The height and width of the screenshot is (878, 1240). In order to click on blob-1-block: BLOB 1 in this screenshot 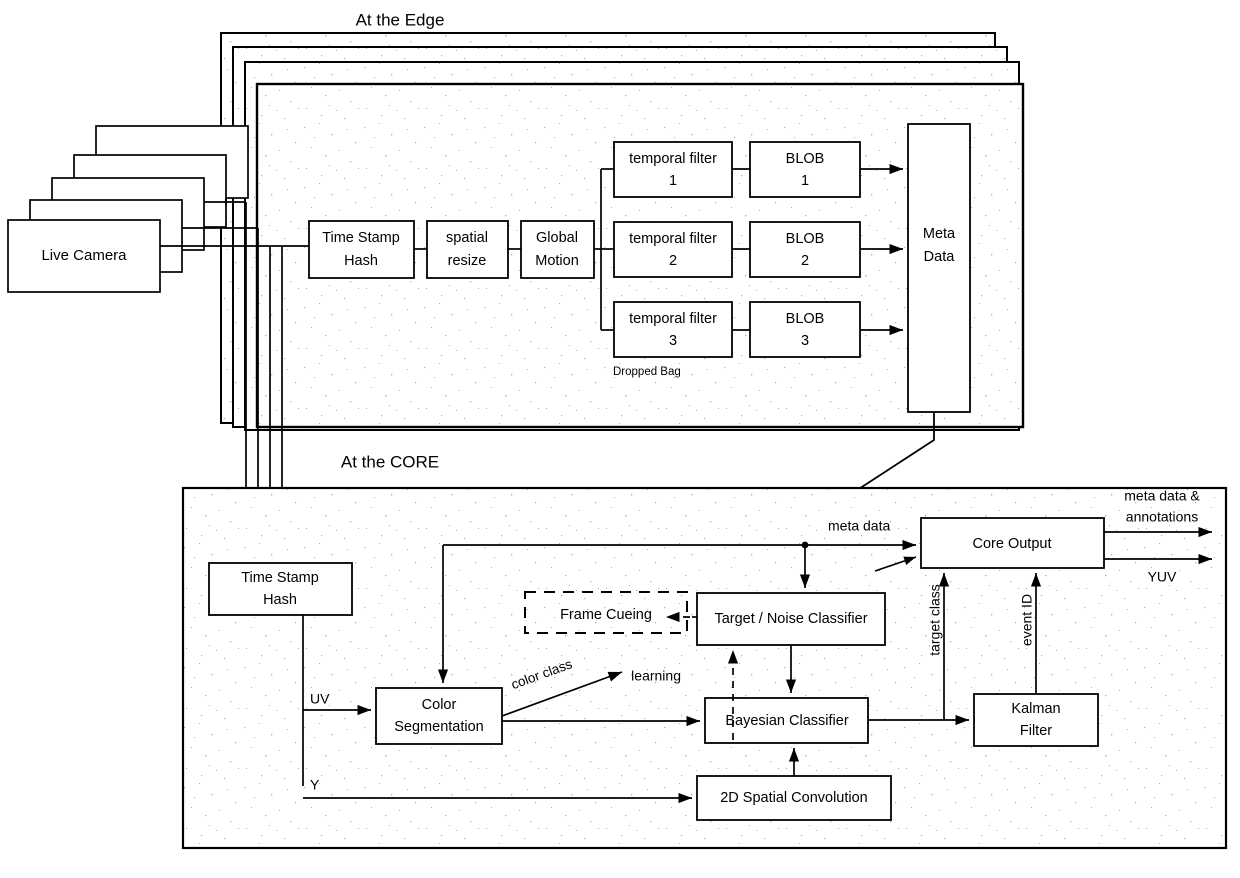, I will do `click(805, 169)`.